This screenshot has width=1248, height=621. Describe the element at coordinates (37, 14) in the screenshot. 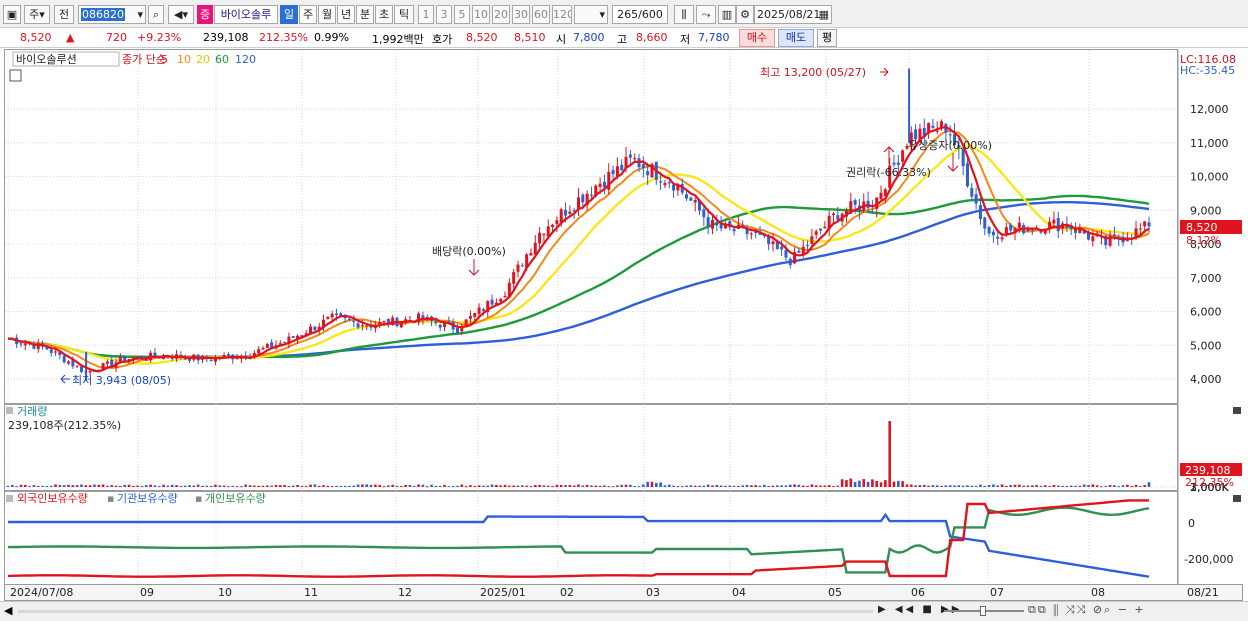

I see `period-unit-select: 주▾` at that location.